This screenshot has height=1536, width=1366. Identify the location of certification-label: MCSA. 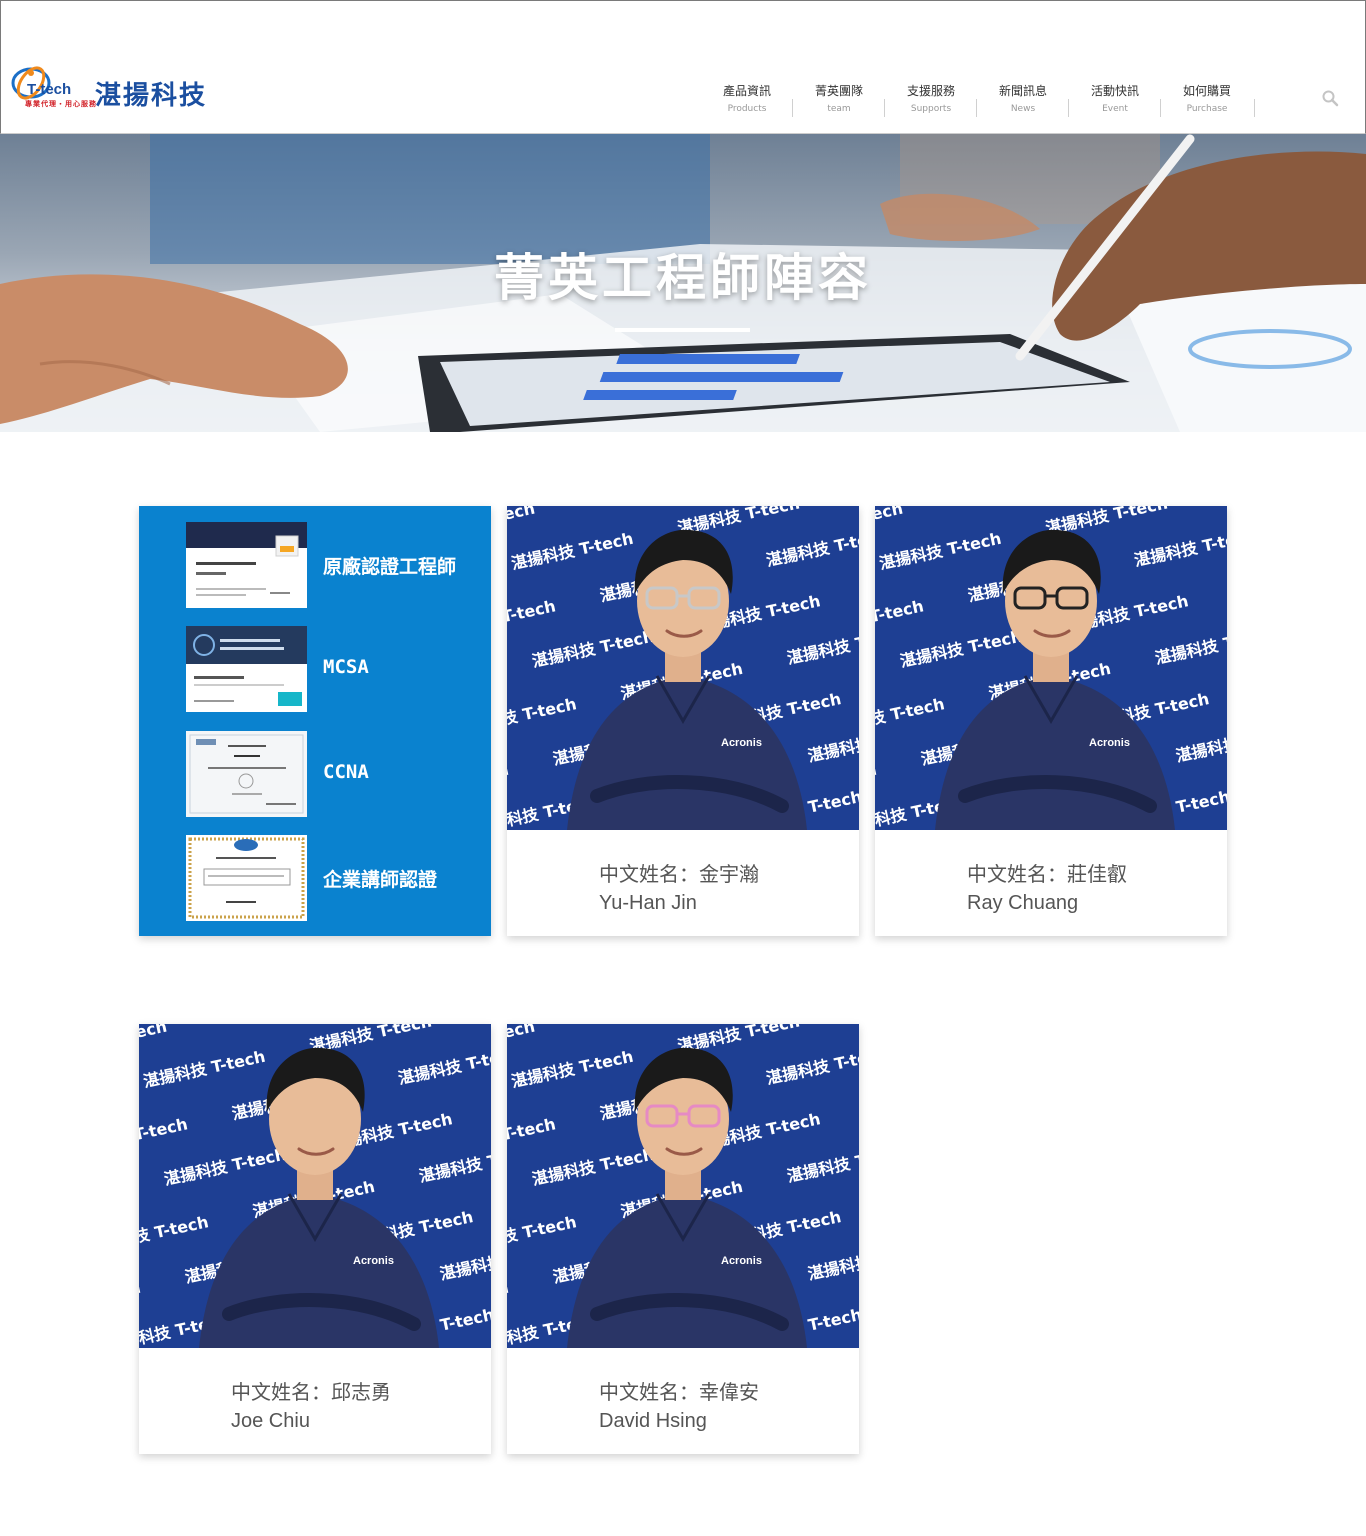
(346, 667).